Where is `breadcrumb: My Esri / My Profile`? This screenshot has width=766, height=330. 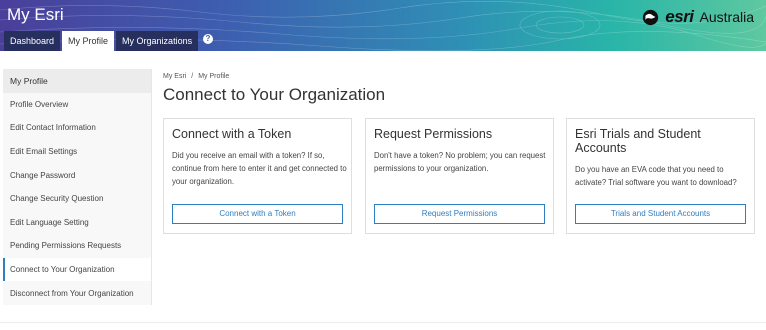
breadcrumb: My Esri / My Profile is located at coordinates (196, 76).